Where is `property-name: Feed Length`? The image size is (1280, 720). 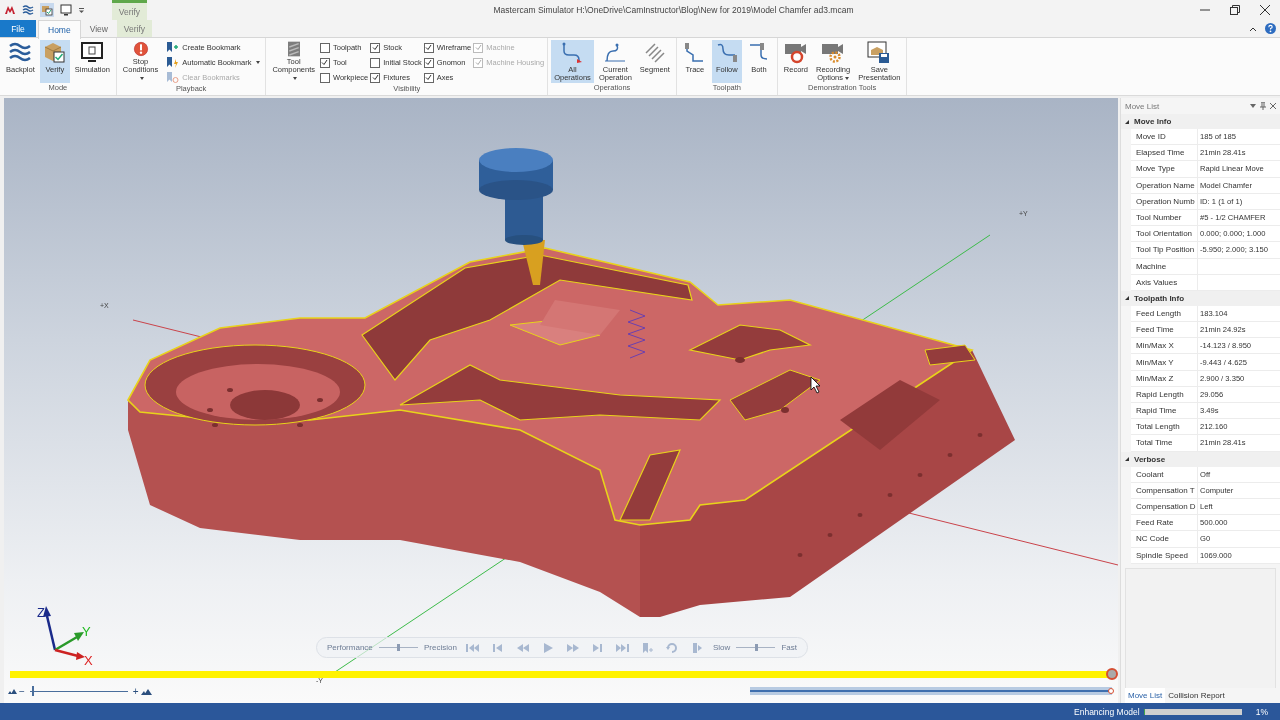 property-name: Feed Length is located at coordinates (1164, 313).